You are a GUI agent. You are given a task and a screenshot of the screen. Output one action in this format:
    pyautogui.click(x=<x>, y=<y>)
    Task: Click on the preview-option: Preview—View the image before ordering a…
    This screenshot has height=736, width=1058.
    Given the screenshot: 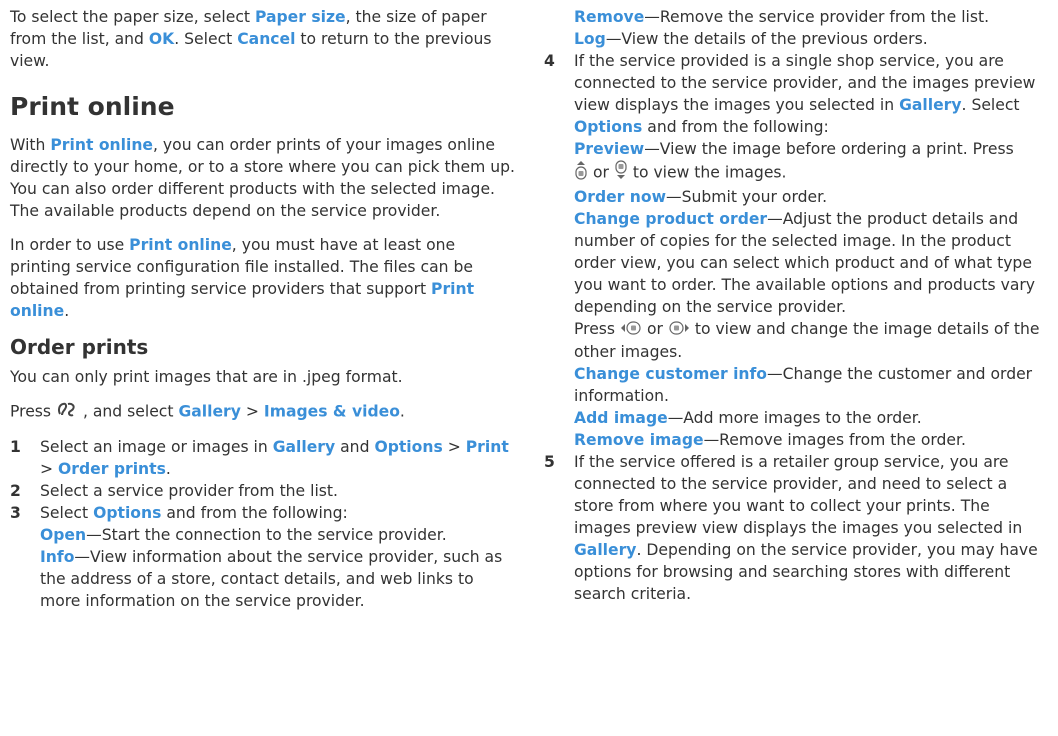 What is the action you would take?
    pyautogui.click(x=812, y=162)
    